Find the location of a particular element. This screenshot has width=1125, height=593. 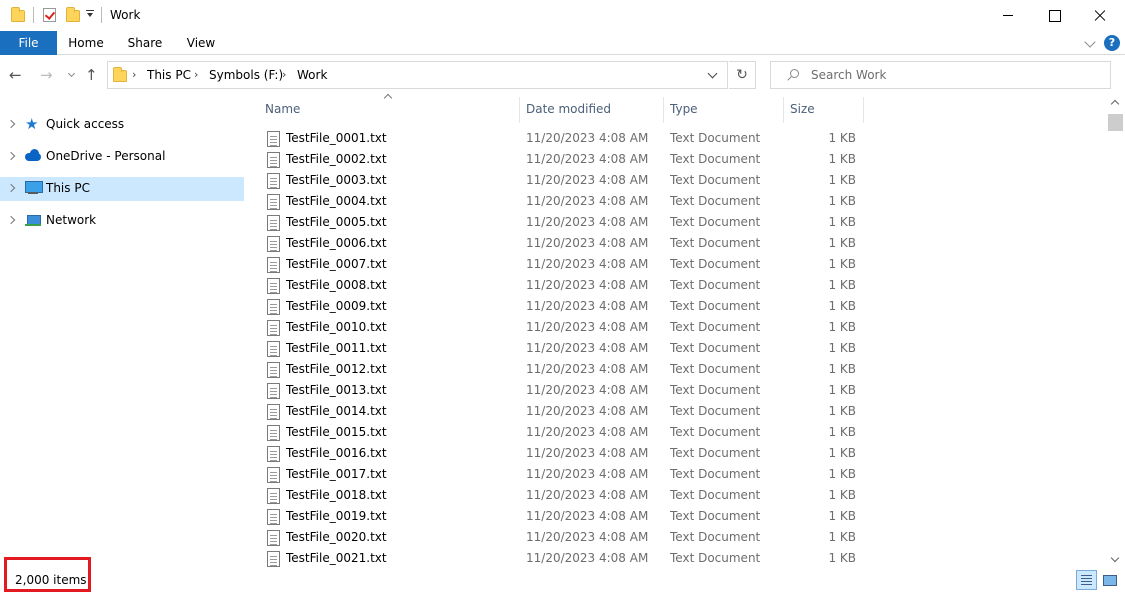

details-view-icon is located at coordinates (1086, 580).